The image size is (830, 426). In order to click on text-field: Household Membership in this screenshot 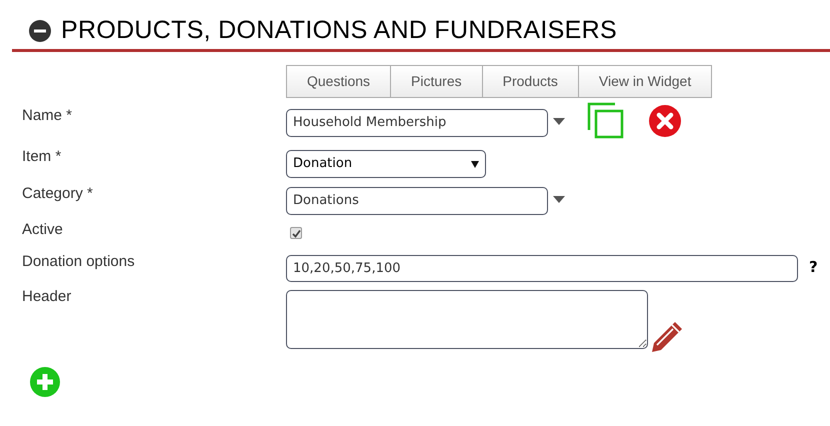, I will do `click(417, 123)`.